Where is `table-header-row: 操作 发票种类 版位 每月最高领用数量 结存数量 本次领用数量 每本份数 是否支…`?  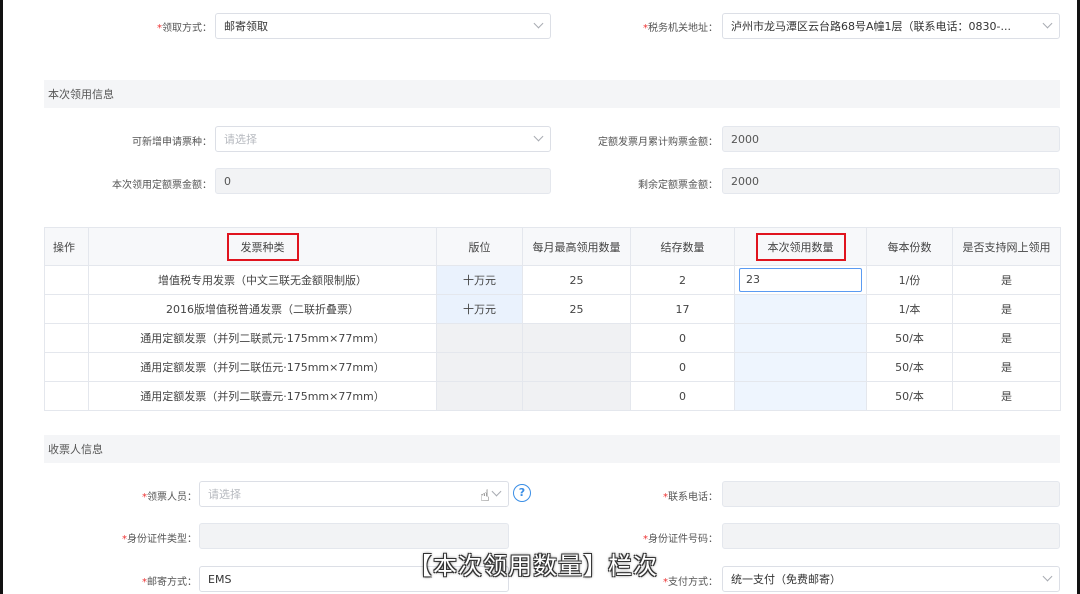
table-header-row: 操作 发票种类 版位 每月最高领用数量 结存数量 本次领用数量 每本份数 是否支… is located at coordinates (552, 246).